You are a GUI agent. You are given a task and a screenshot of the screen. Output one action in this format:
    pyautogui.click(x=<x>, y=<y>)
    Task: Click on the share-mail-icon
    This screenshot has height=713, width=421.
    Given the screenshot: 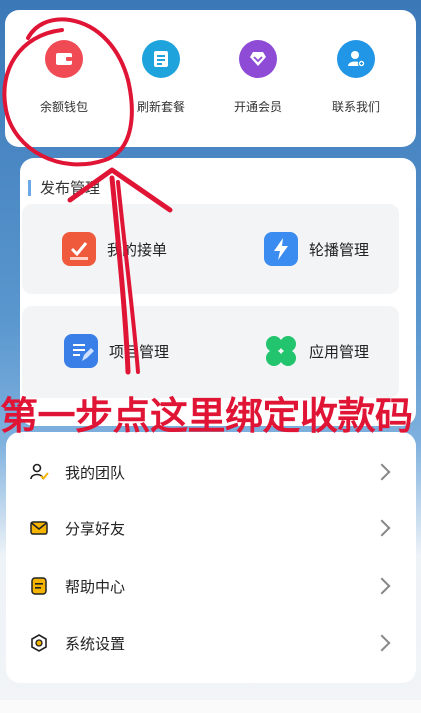 What is the action you would take?
    pyautogui.click(x=39, y=528)
    